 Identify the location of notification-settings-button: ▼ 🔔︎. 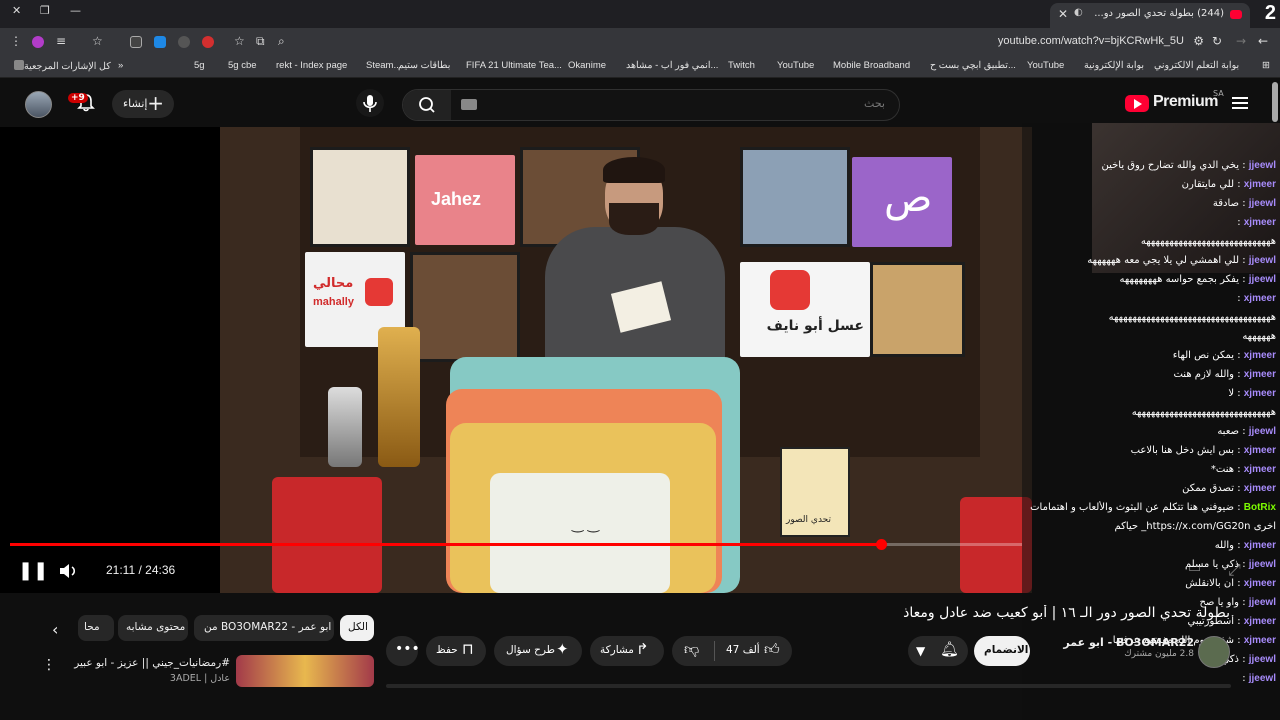
(938, 651).